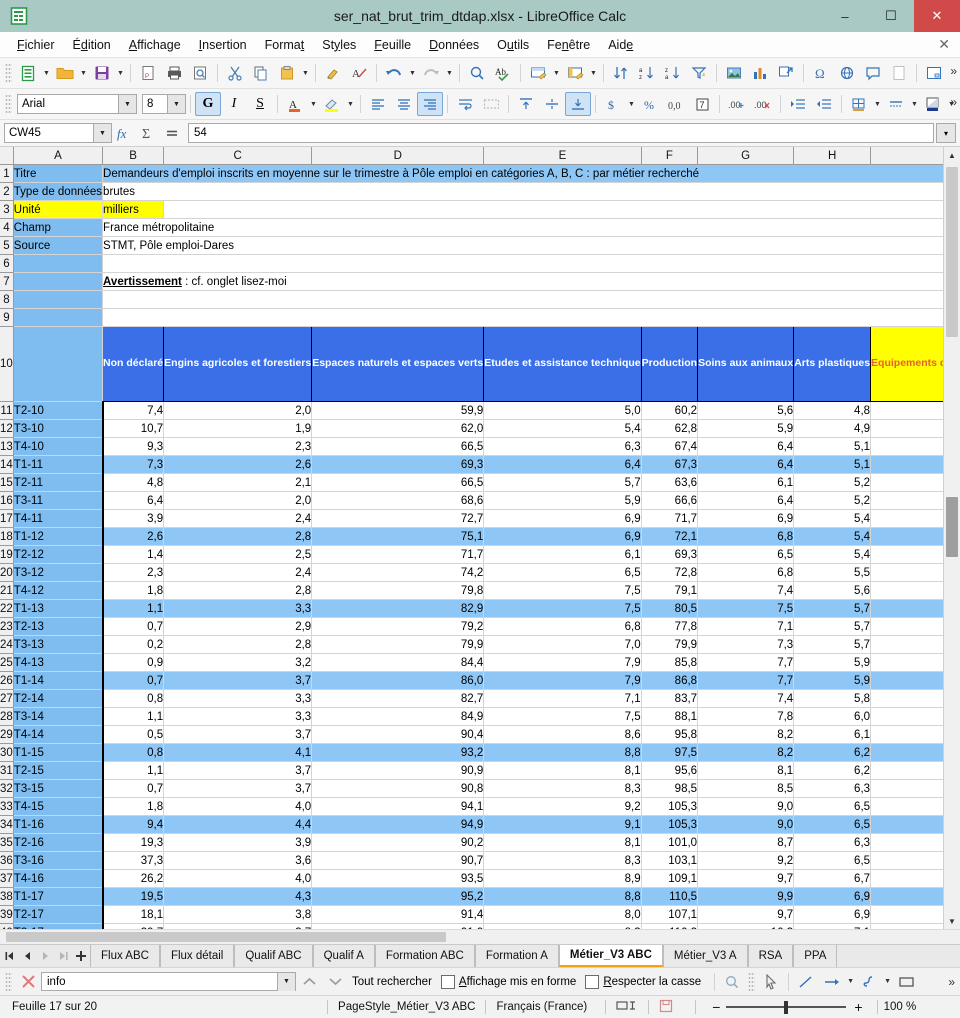  I want to click on freeze-panes-icon, so click(934, 73).